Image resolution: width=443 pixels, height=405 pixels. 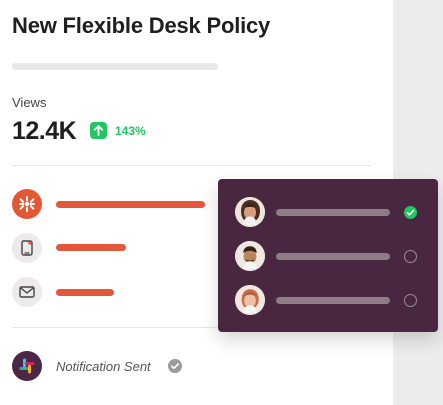 What do you see at coordinates (103, 366) in the screenshot?
I see `notification-status-text: Notification Sent` at bounding box center [103, 366].